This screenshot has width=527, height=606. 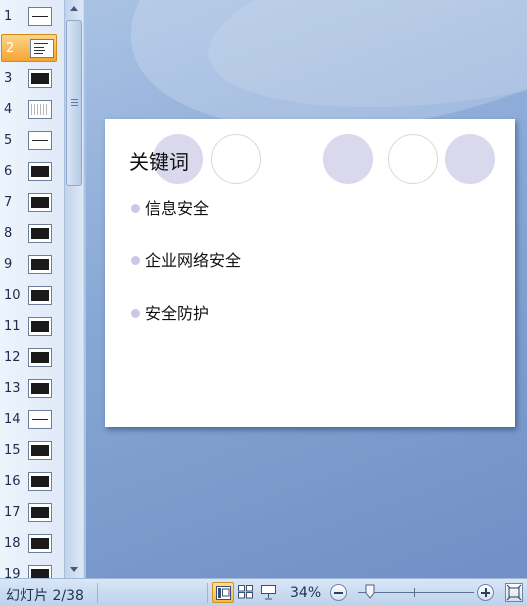 I want to click on bullet-item: 信息安全, so click(x=170, y=207).